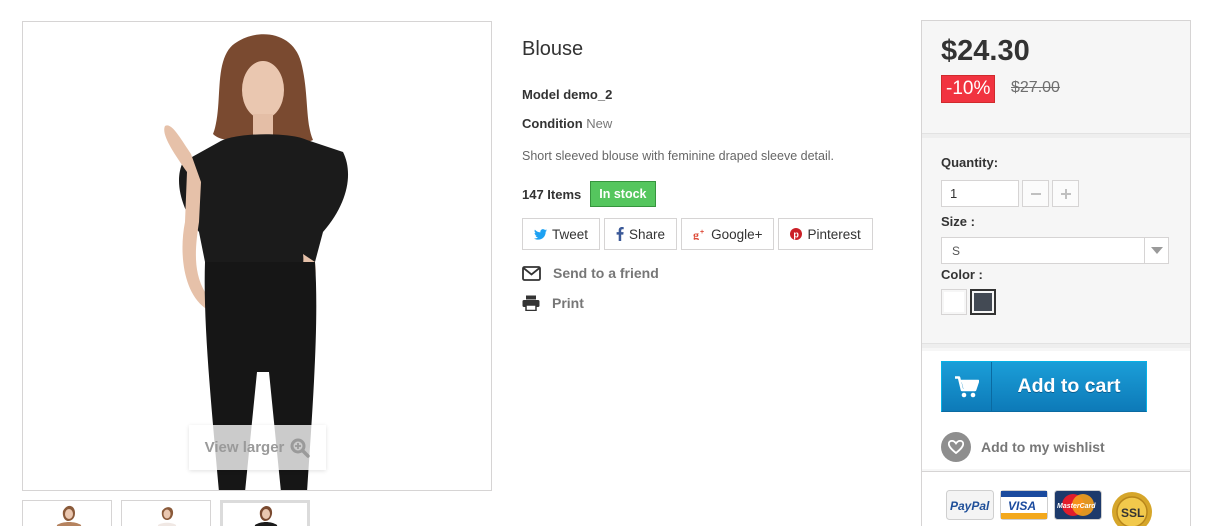  I want to click on print-link: Print, so click(553, 303).